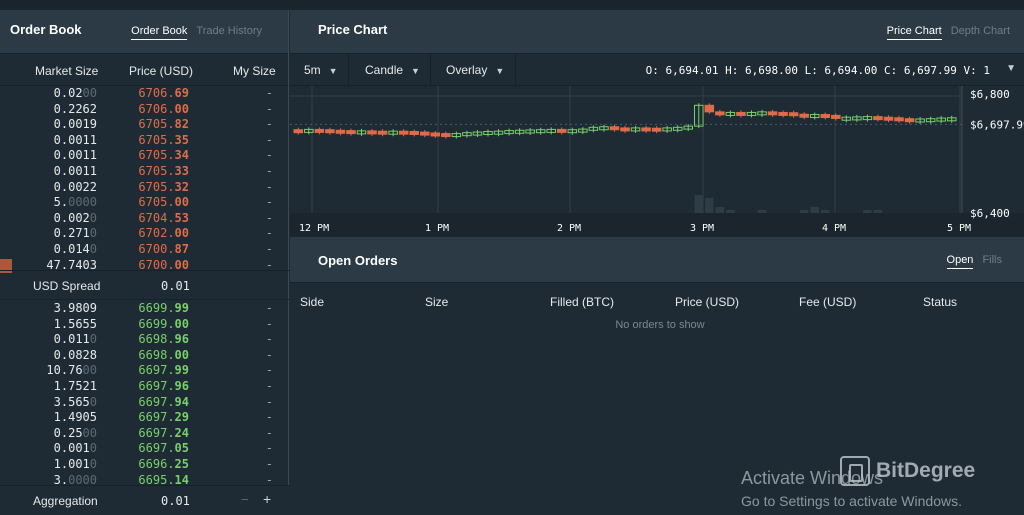  What do you see at coordinates (163, 124) in the screenshot?
I see `row-price: 6705.82` at bounding box center [163, 124].